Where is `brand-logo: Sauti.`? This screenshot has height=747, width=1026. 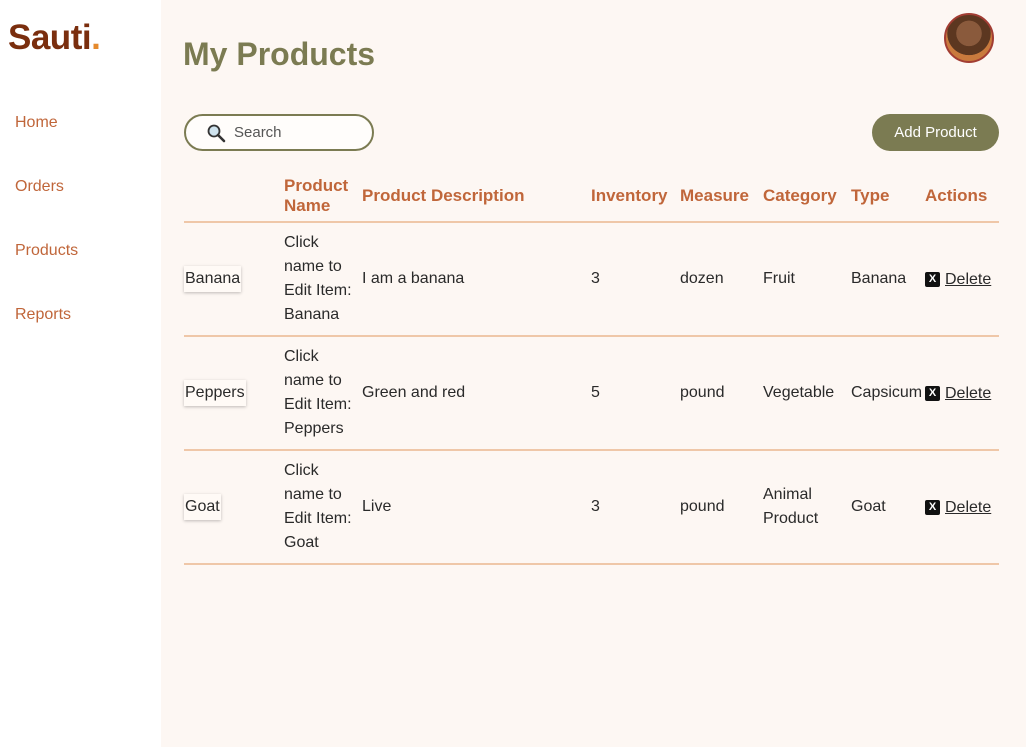 brand-logo: Sauti. is located at coordinates (54, 38).